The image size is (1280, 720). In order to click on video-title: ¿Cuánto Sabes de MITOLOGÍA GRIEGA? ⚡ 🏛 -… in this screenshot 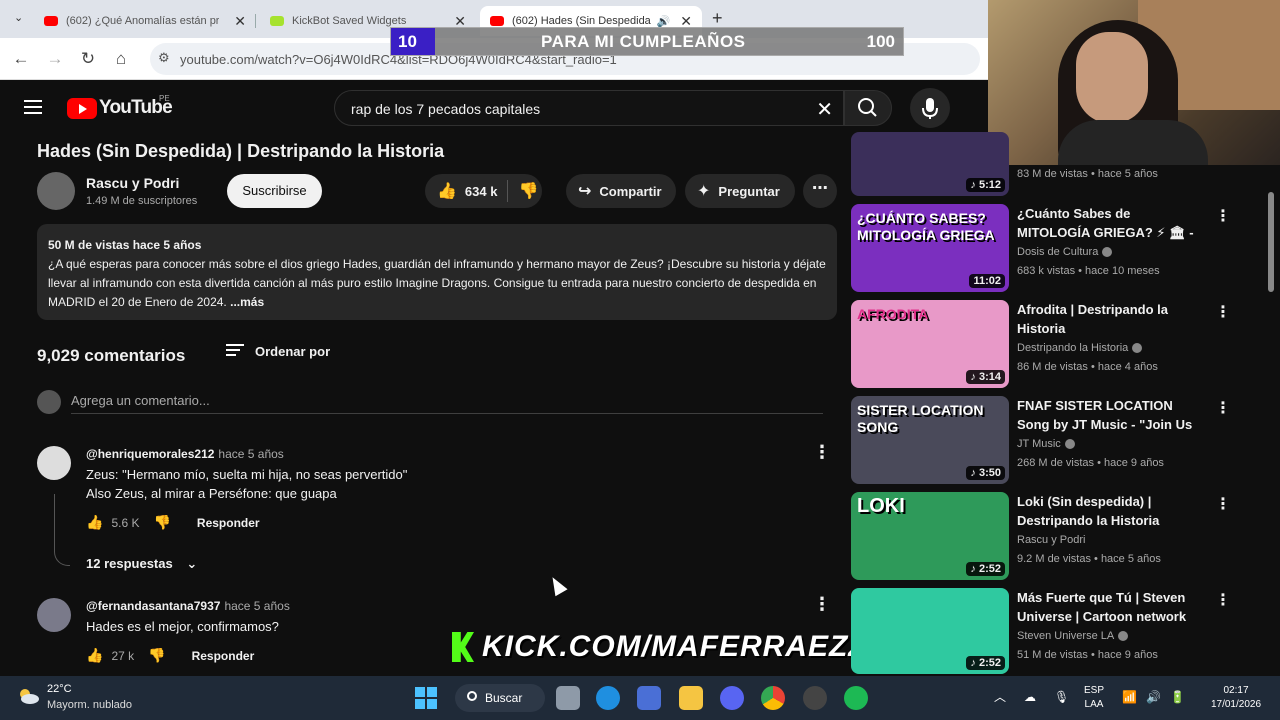, I will do `click(1110, 223)`.